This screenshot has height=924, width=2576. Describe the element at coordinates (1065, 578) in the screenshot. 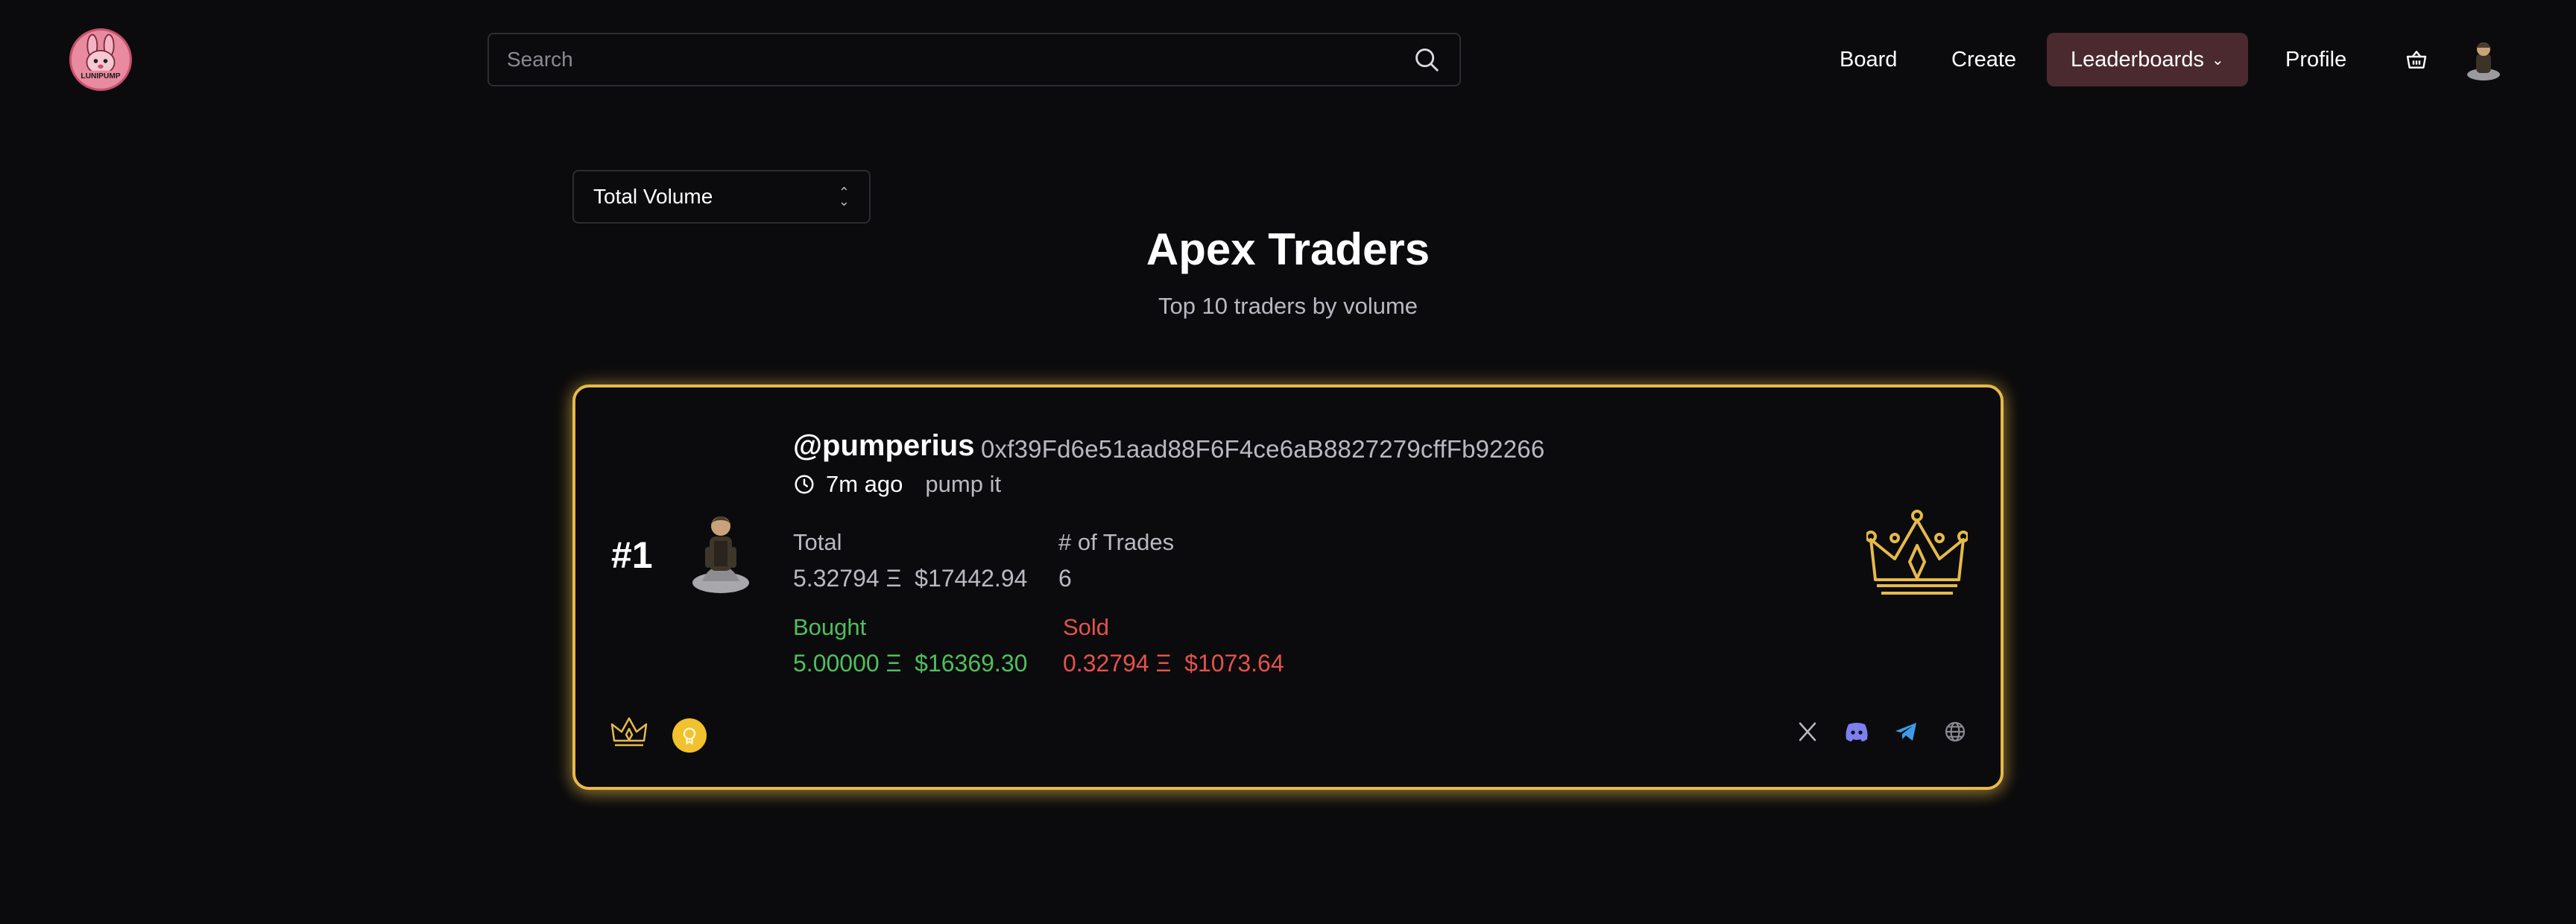

I see `trades-value: 6` at that location.